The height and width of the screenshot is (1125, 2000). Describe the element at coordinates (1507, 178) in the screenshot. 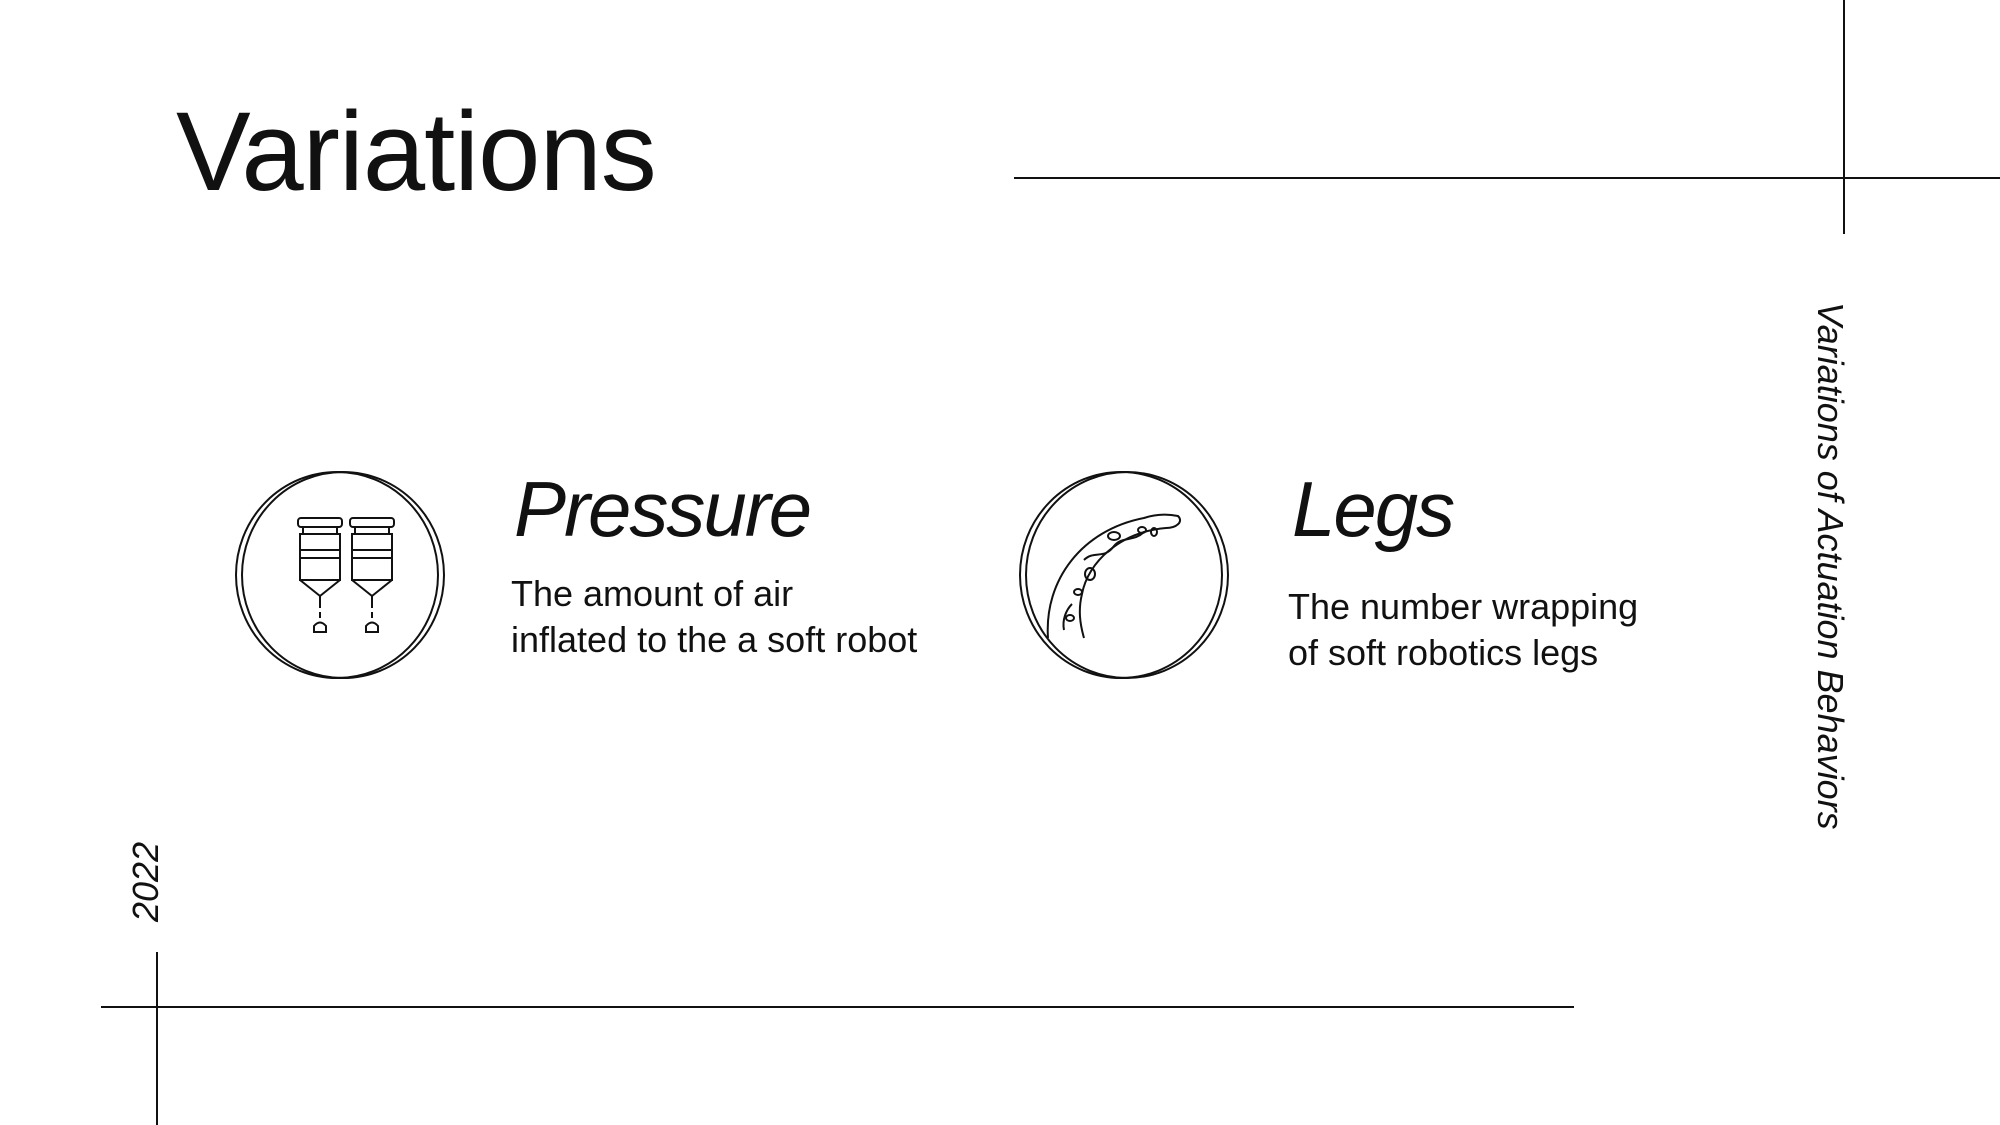

I see `top-horizontal-rule` at that location.